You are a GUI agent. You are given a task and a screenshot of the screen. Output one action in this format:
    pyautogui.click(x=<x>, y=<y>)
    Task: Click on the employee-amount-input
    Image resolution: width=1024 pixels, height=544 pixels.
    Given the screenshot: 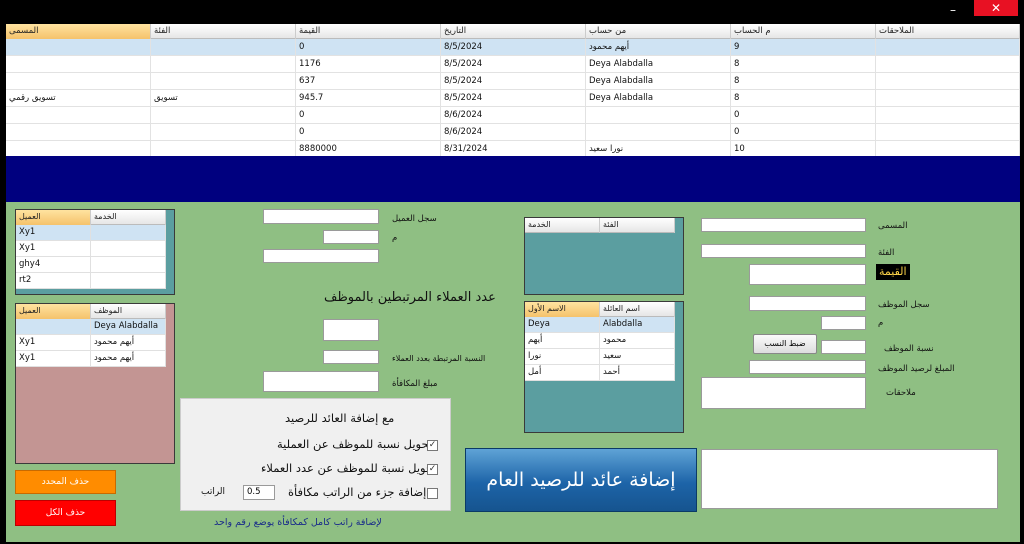 What is the action you would take?
    pyautogui.click(x=807, y=367)
    